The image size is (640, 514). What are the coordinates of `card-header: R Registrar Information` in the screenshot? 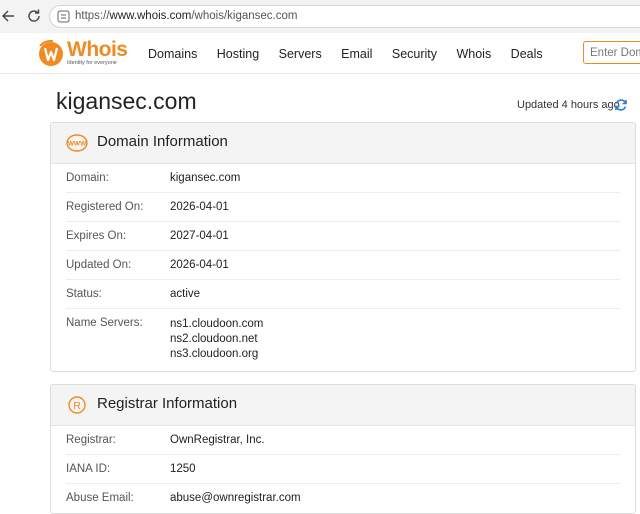 It's located at (343, 405).